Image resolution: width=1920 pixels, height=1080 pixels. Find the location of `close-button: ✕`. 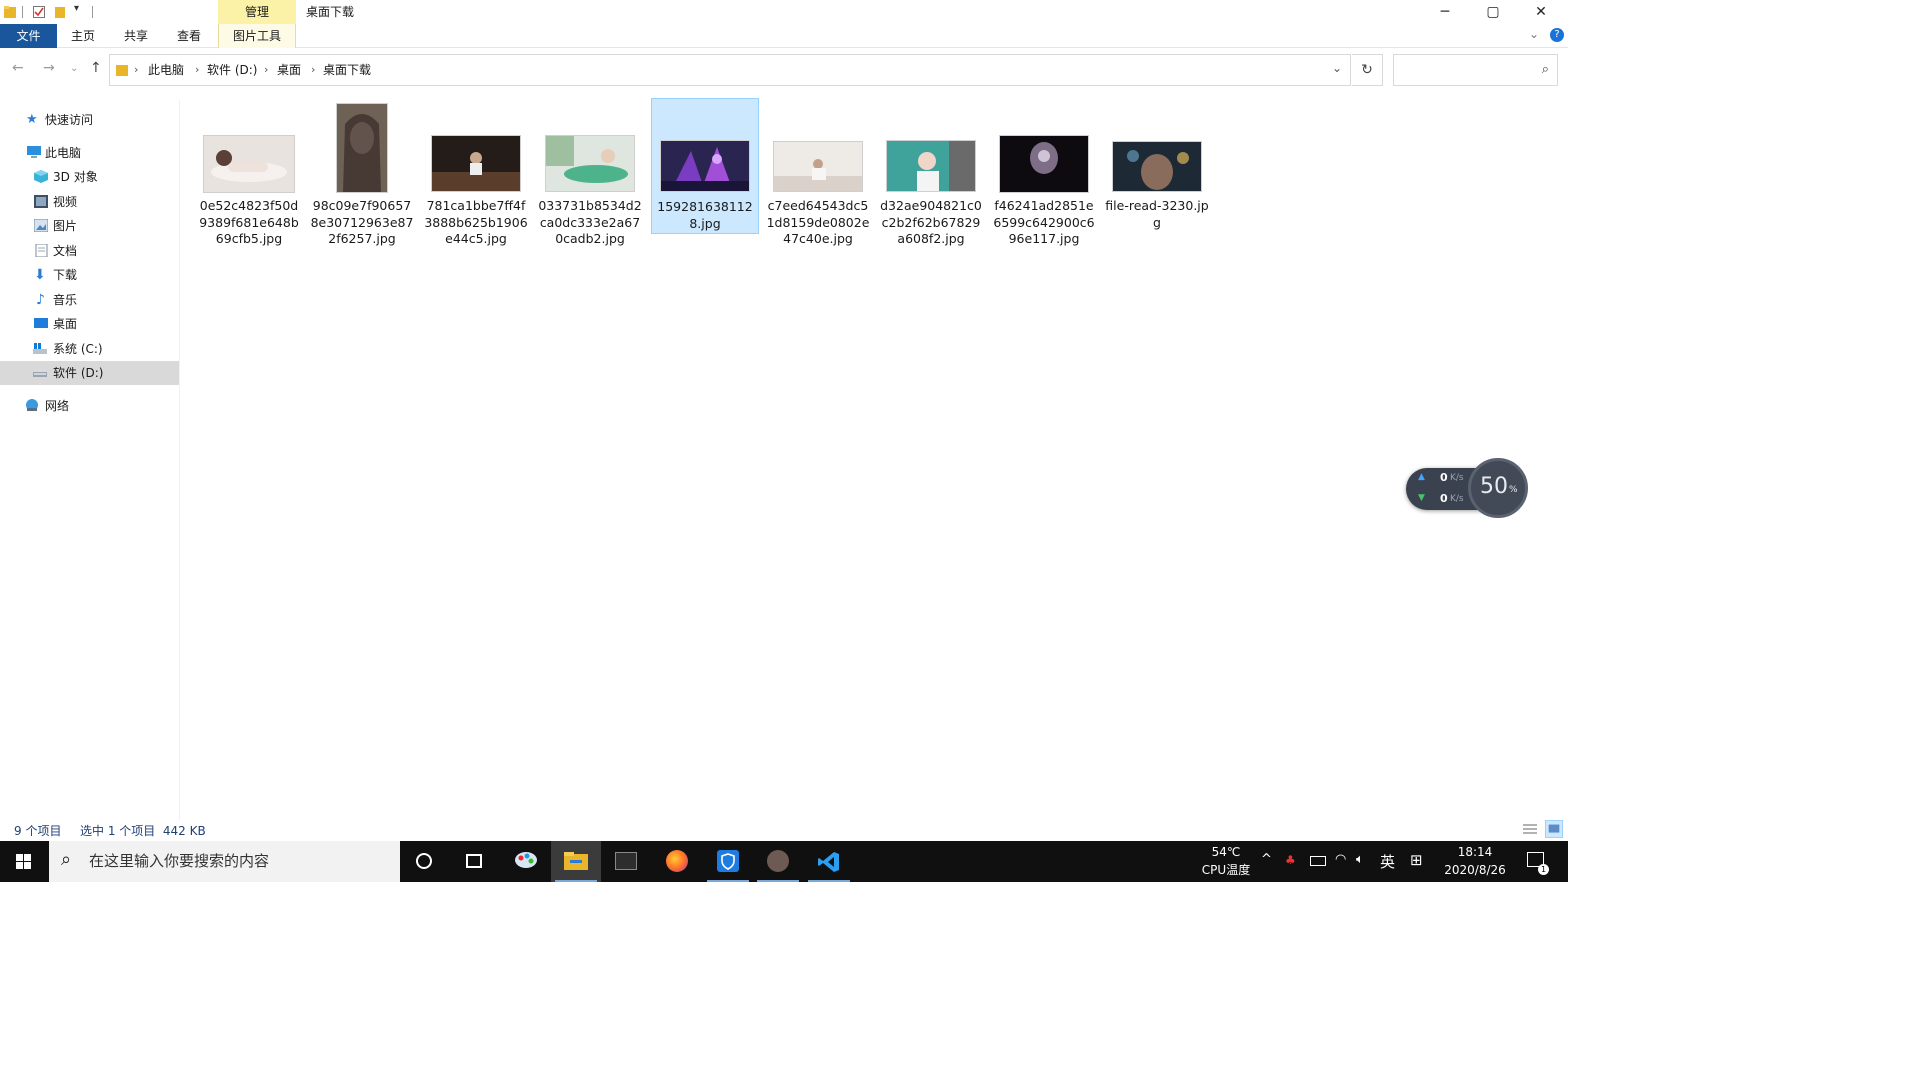

close-button: ✕ is located at coordinates (1541, 12).